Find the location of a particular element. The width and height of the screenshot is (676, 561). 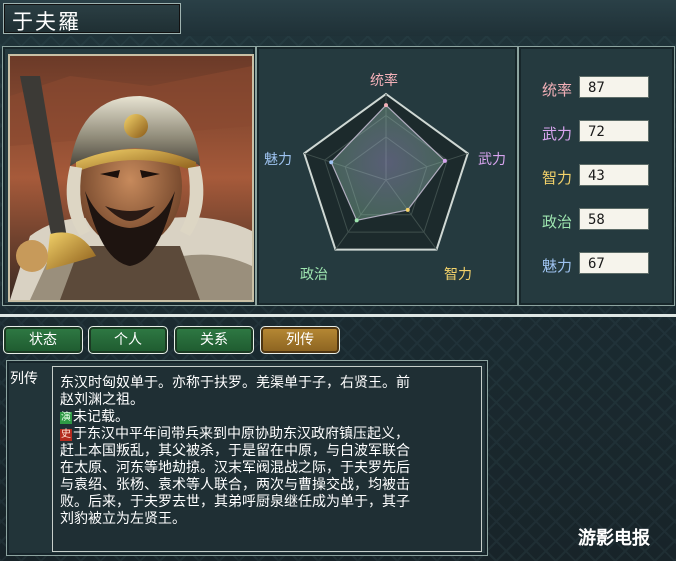

stat-row-charm: 魅力 67 is located at coordinates (595, 265).